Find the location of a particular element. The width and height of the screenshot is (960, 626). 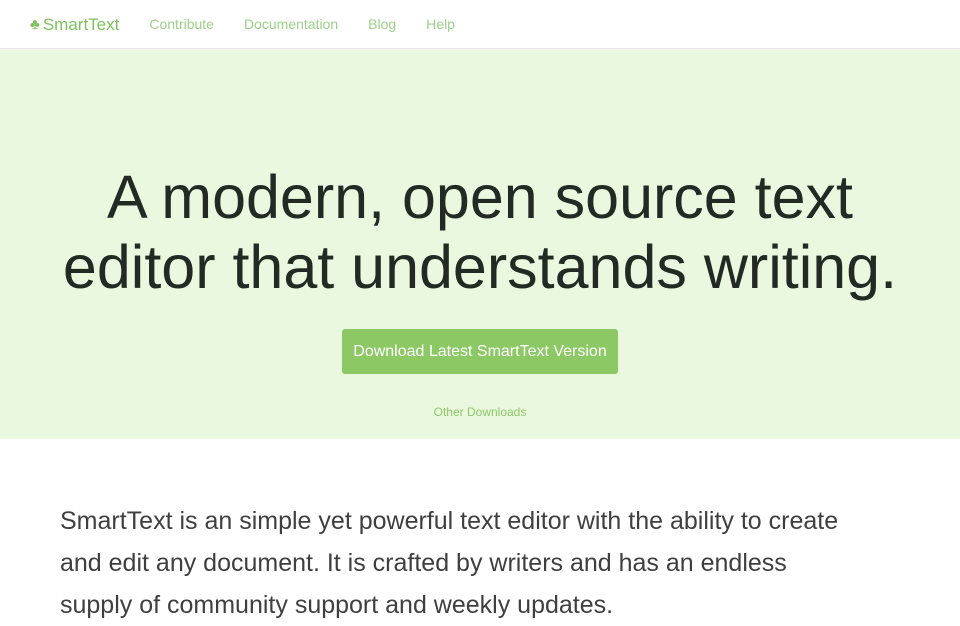

club-icon: ♣ is located at coordinates (35, 24).